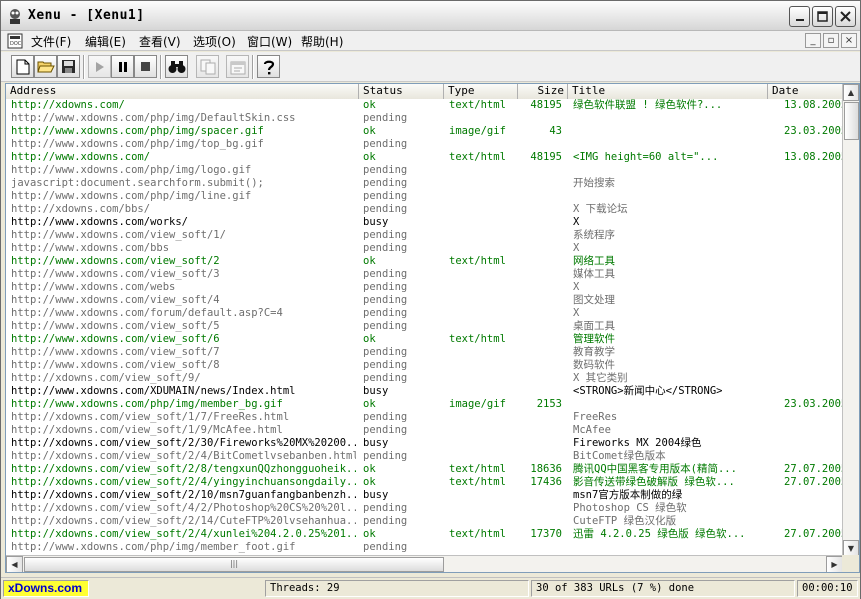  I want to click on cell-title: Fireworks MX 2004绿色, so click(637, 443).